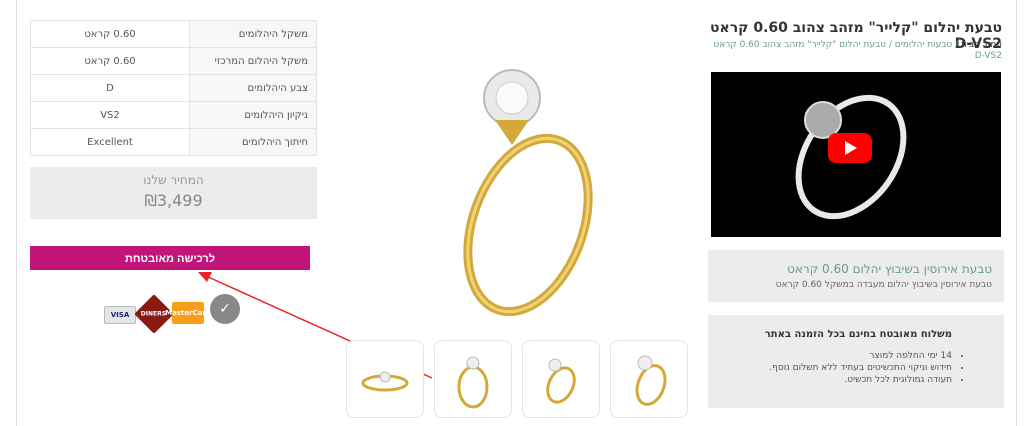  I want to click on price-label: המחיר שלנו, so click(173, 180).